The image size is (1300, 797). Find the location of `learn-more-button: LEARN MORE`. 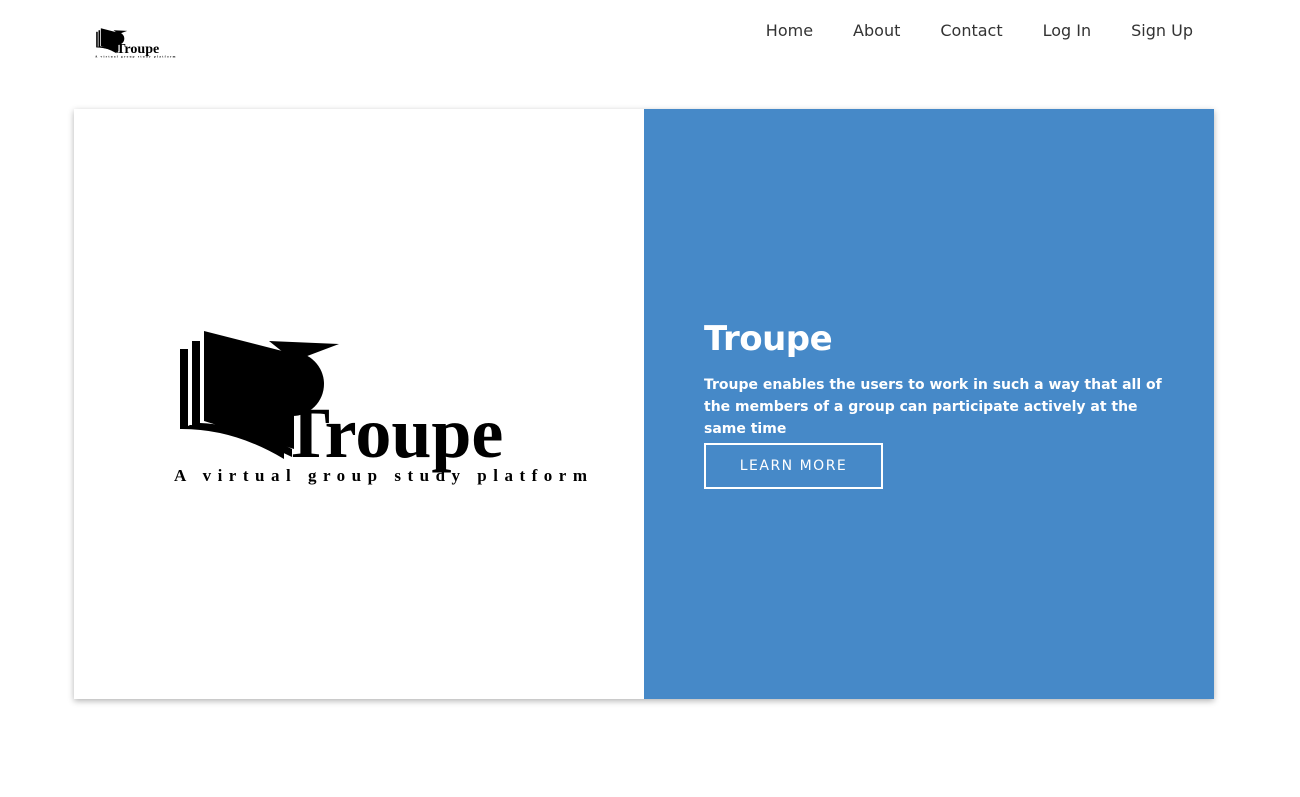

learn-more-button: LEARN MORE is located at coordinates (793, 466).